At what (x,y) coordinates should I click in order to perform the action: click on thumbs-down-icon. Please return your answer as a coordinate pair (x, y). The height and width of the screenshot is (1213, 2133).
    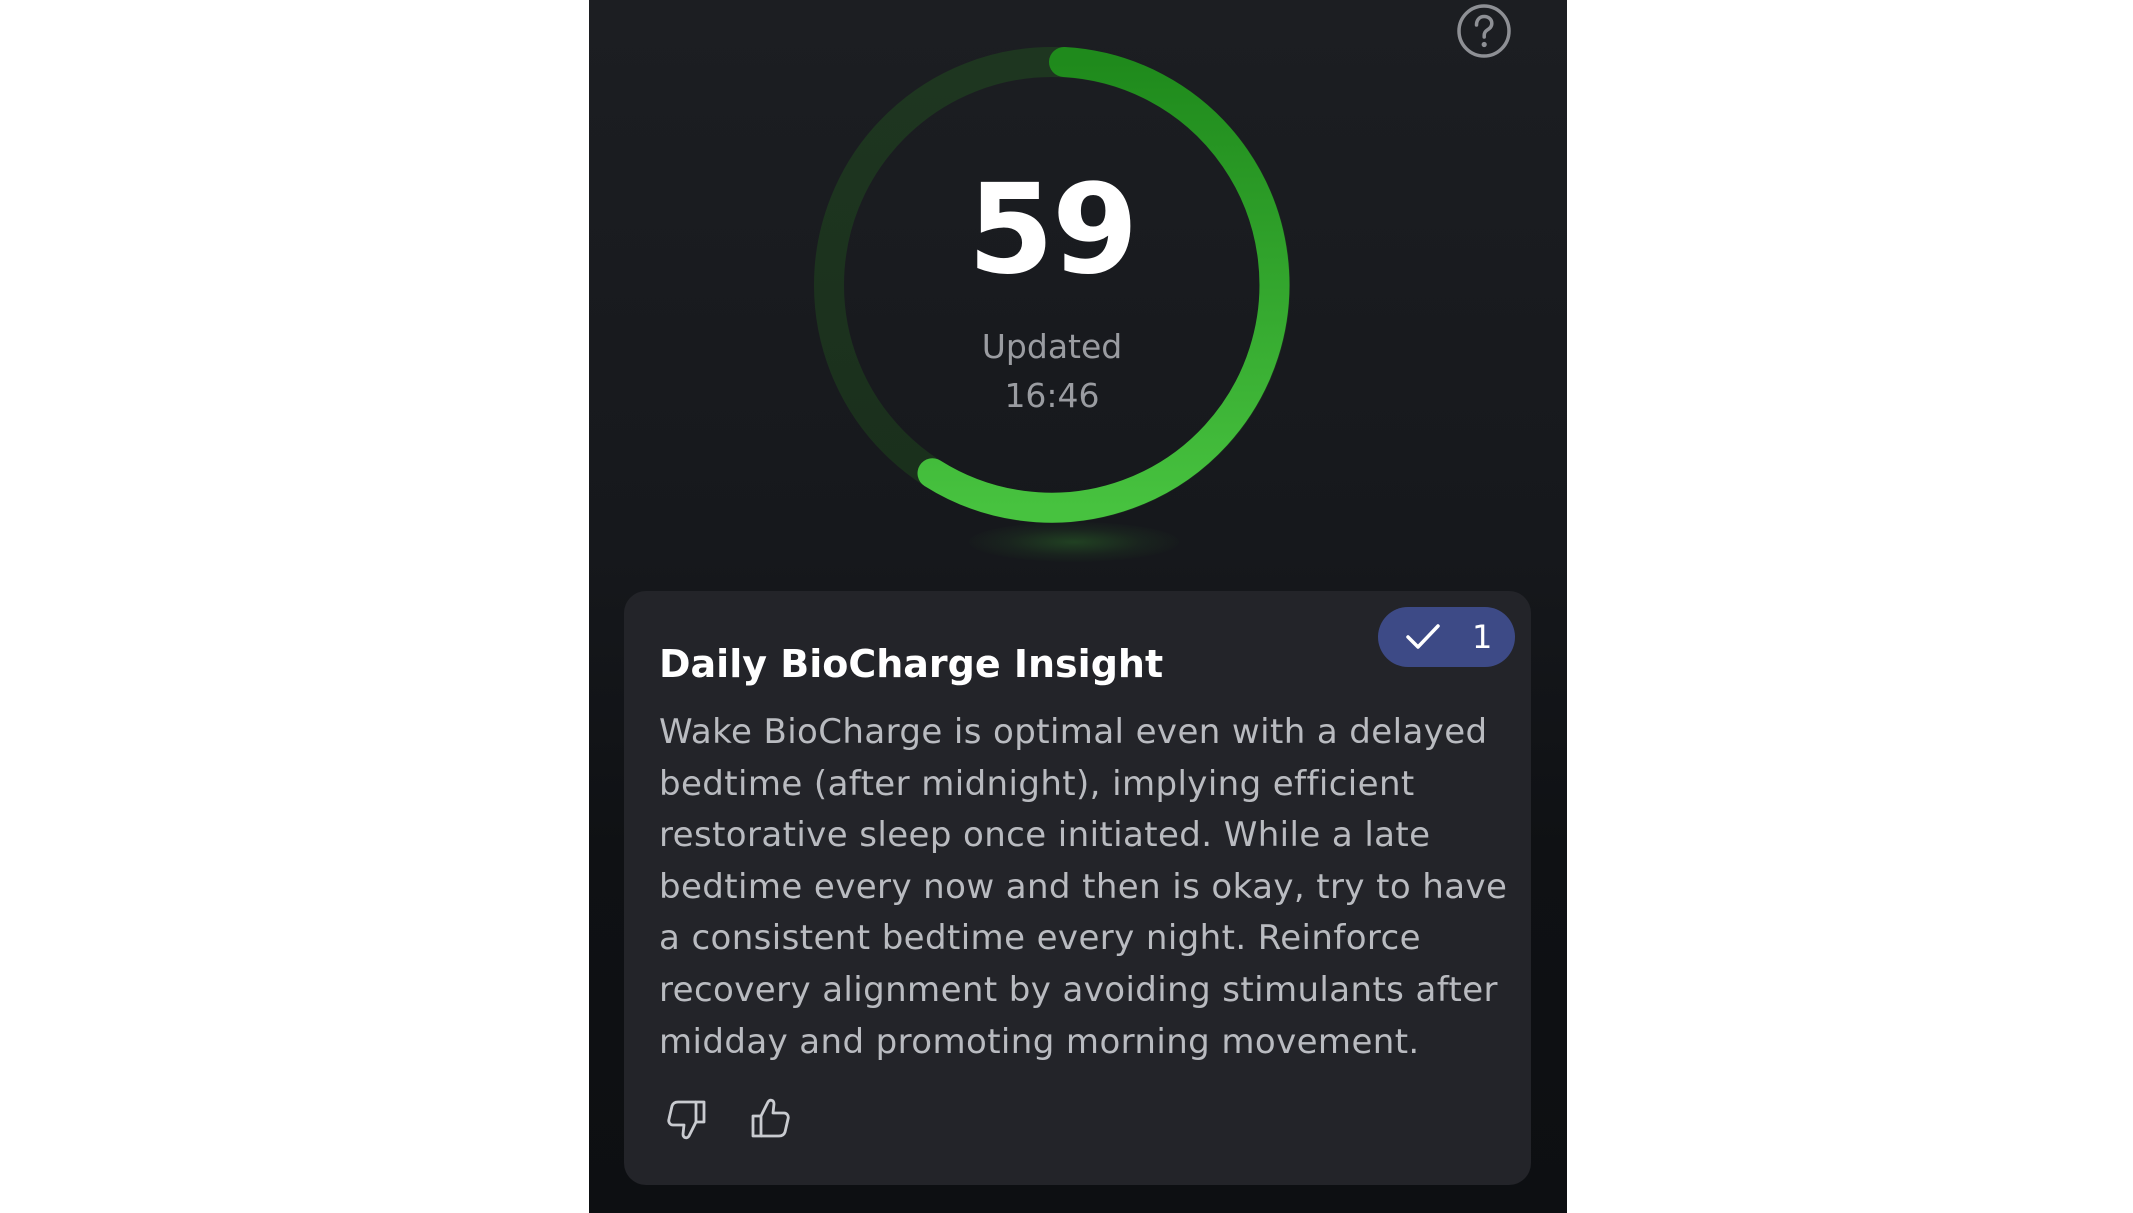
    Looking at the image, I should click on (686, 1120).